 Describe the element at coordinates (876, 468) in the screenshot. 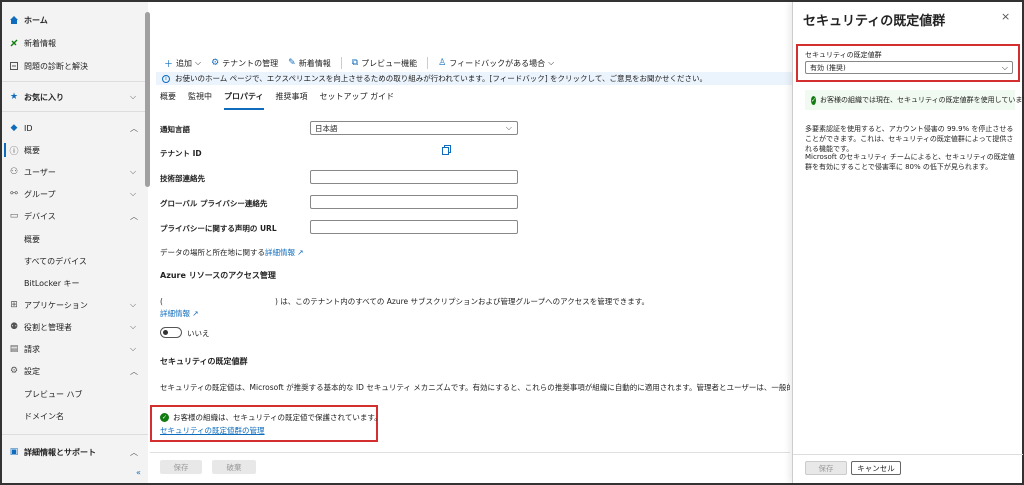

I see `panel-cancel-button: キャンセル` at that location.